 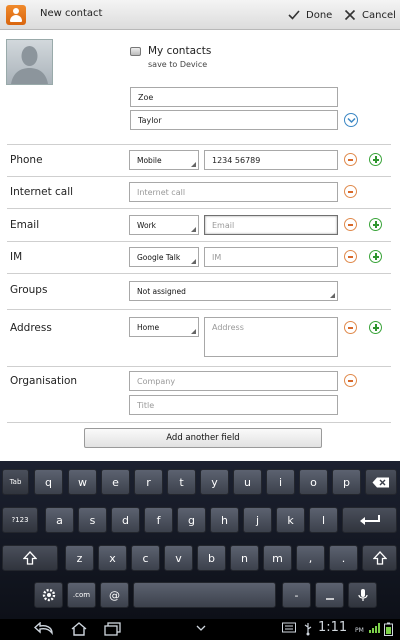 What do you see at coordinates (329, 595) in the screenshot?
I see `key-underscore` at bounding box center [329, 595].